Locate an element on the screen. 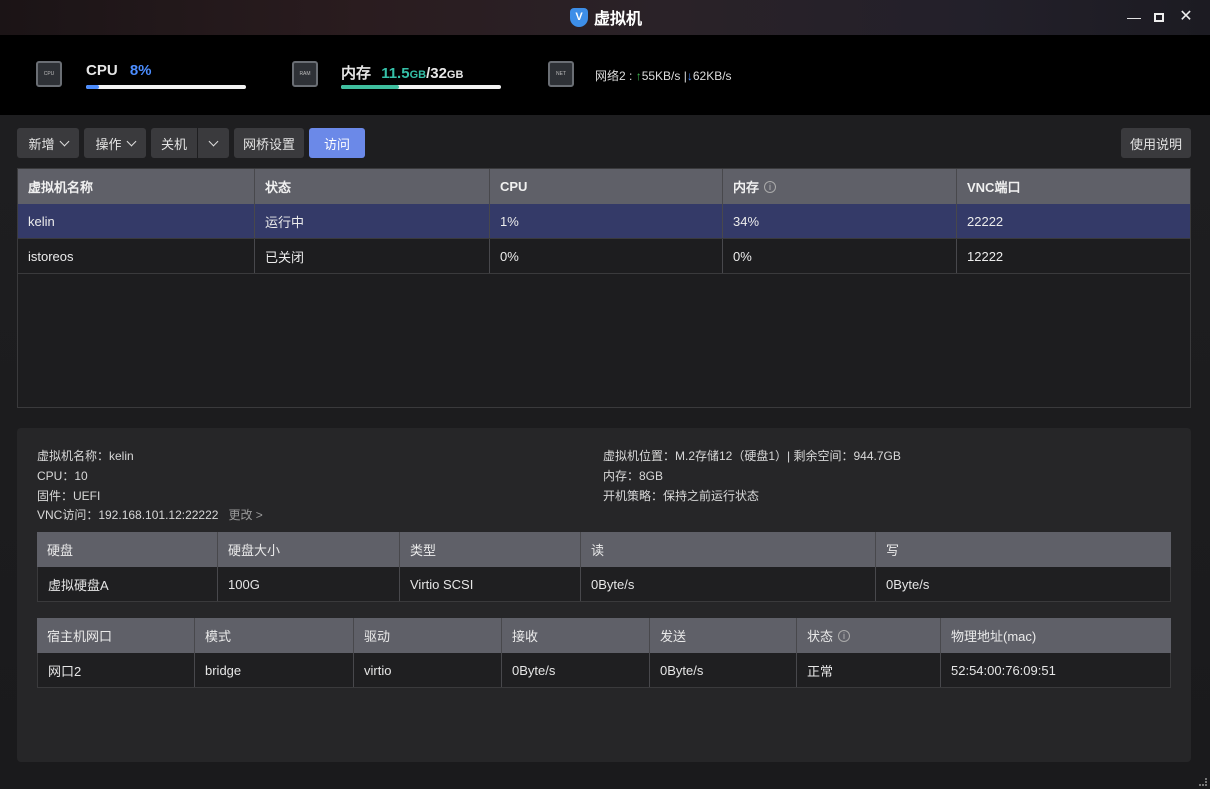 Image resolution: width=1210 pixels, height=789 pixels. memory-usage-fill is located at coordinates (370, 87).